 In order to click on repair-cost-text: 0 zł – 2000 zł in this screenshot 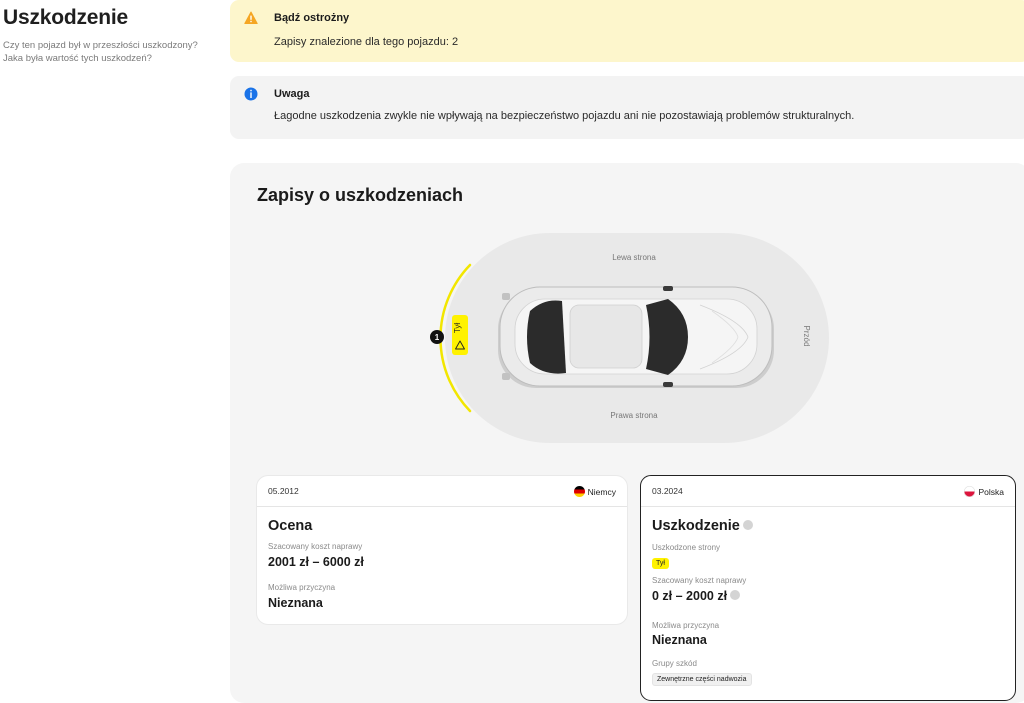, I will do `click(690, 596)`.